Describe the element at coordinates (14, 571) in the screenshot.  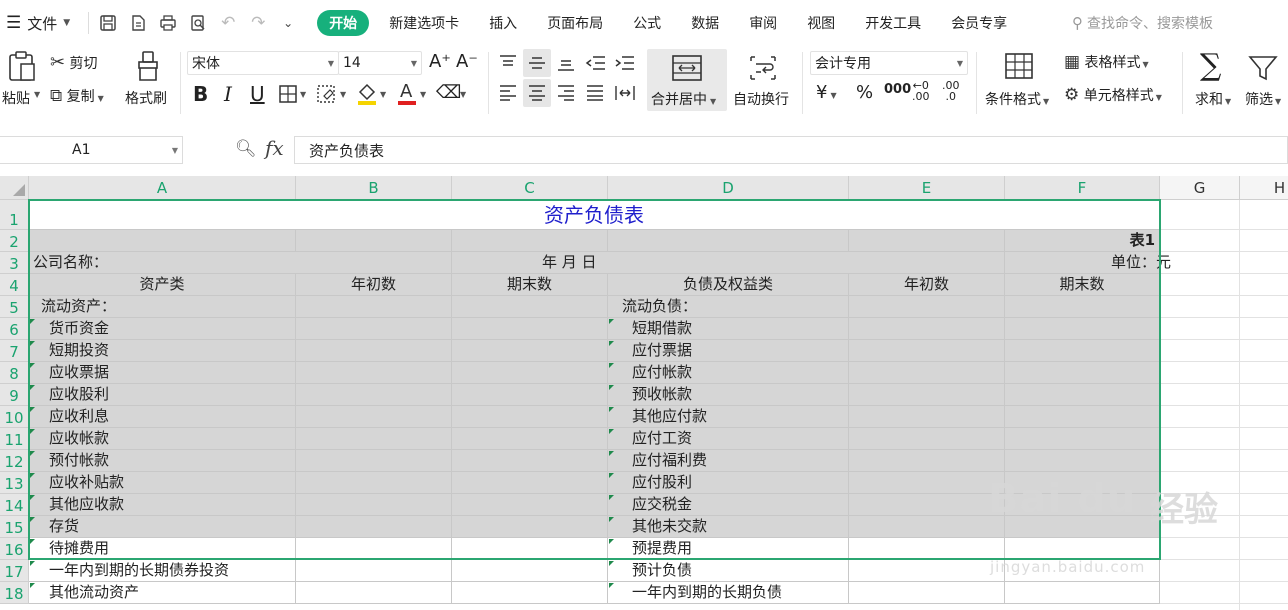
I see `row-header-17: 17` at that location.